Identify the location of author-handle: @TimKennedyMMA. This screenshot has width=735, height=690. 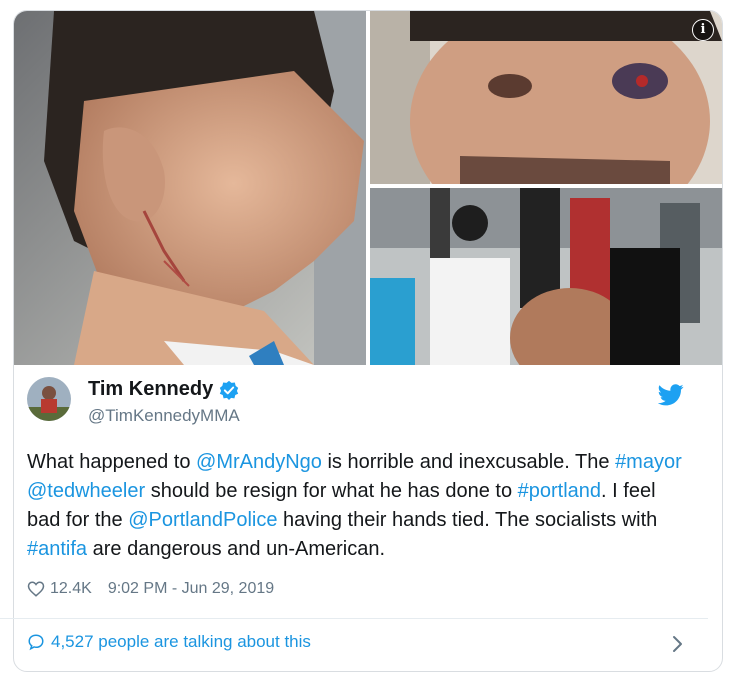
(164, 416).